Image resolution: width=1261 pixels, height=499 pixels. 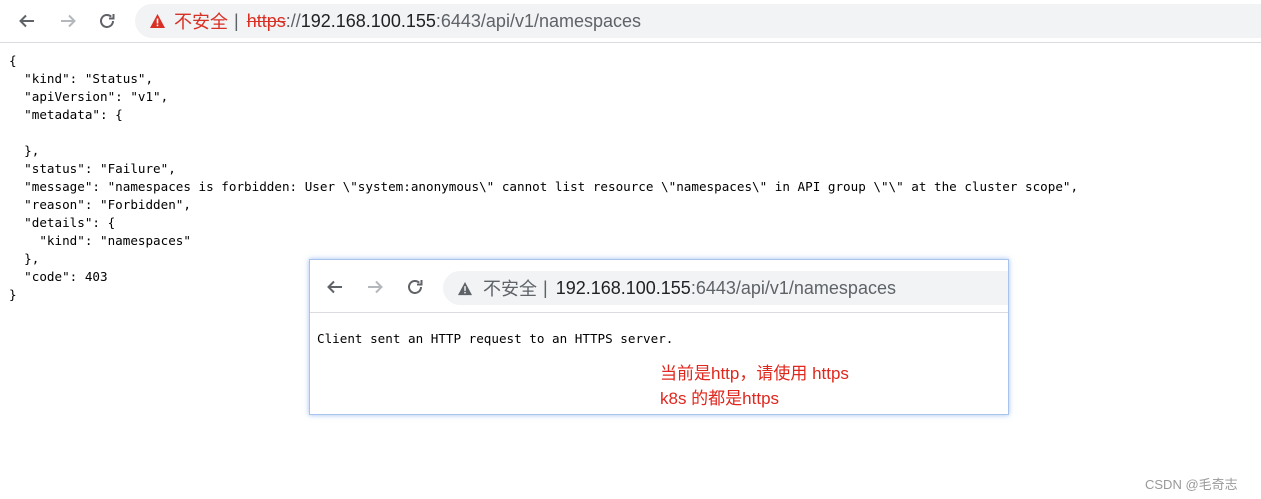 I want to click on forward-button, so click(x=68, y=21).